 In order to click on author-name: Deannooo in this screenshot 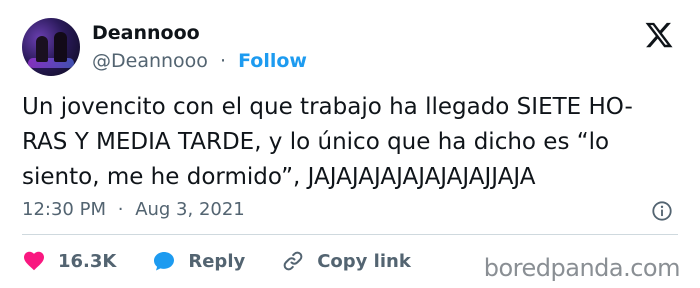, I will do `click(146, 33)`.